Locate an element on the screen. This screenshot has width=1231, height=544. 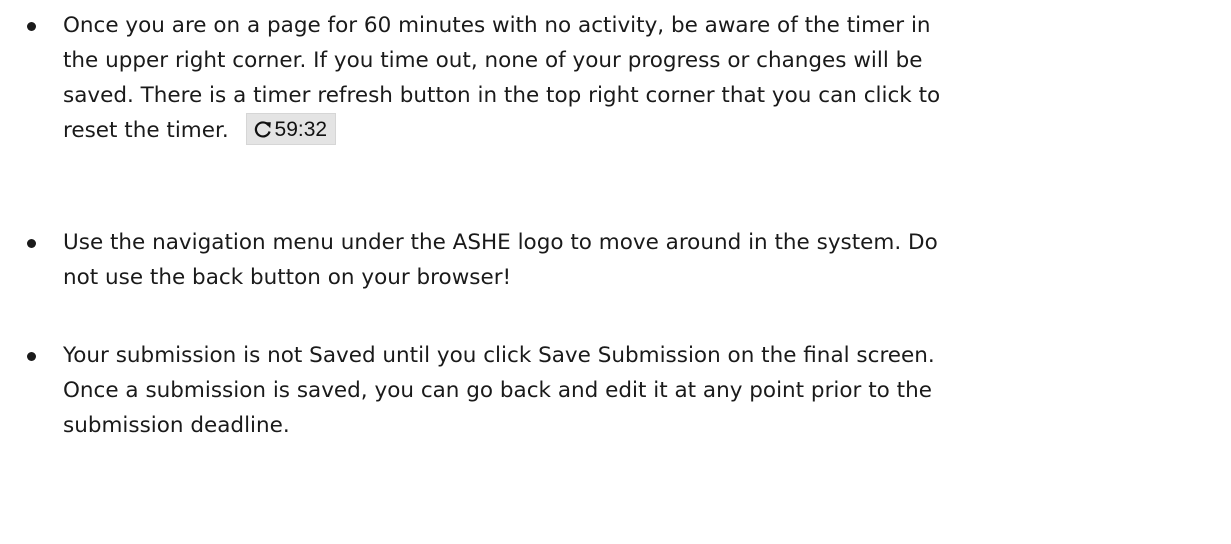
timer-value: 59:32 is located at coordinates (301, 129).